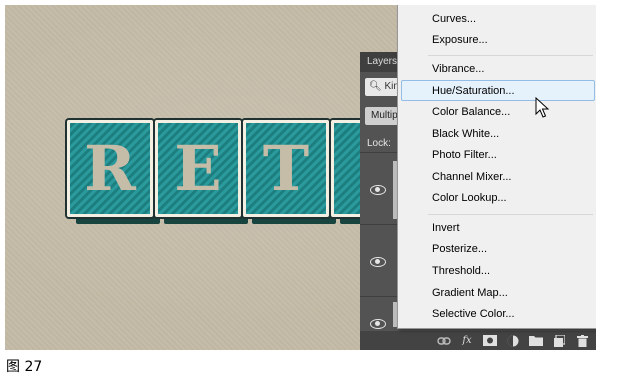  I want to click on letter-r: R, so click(113, 172).